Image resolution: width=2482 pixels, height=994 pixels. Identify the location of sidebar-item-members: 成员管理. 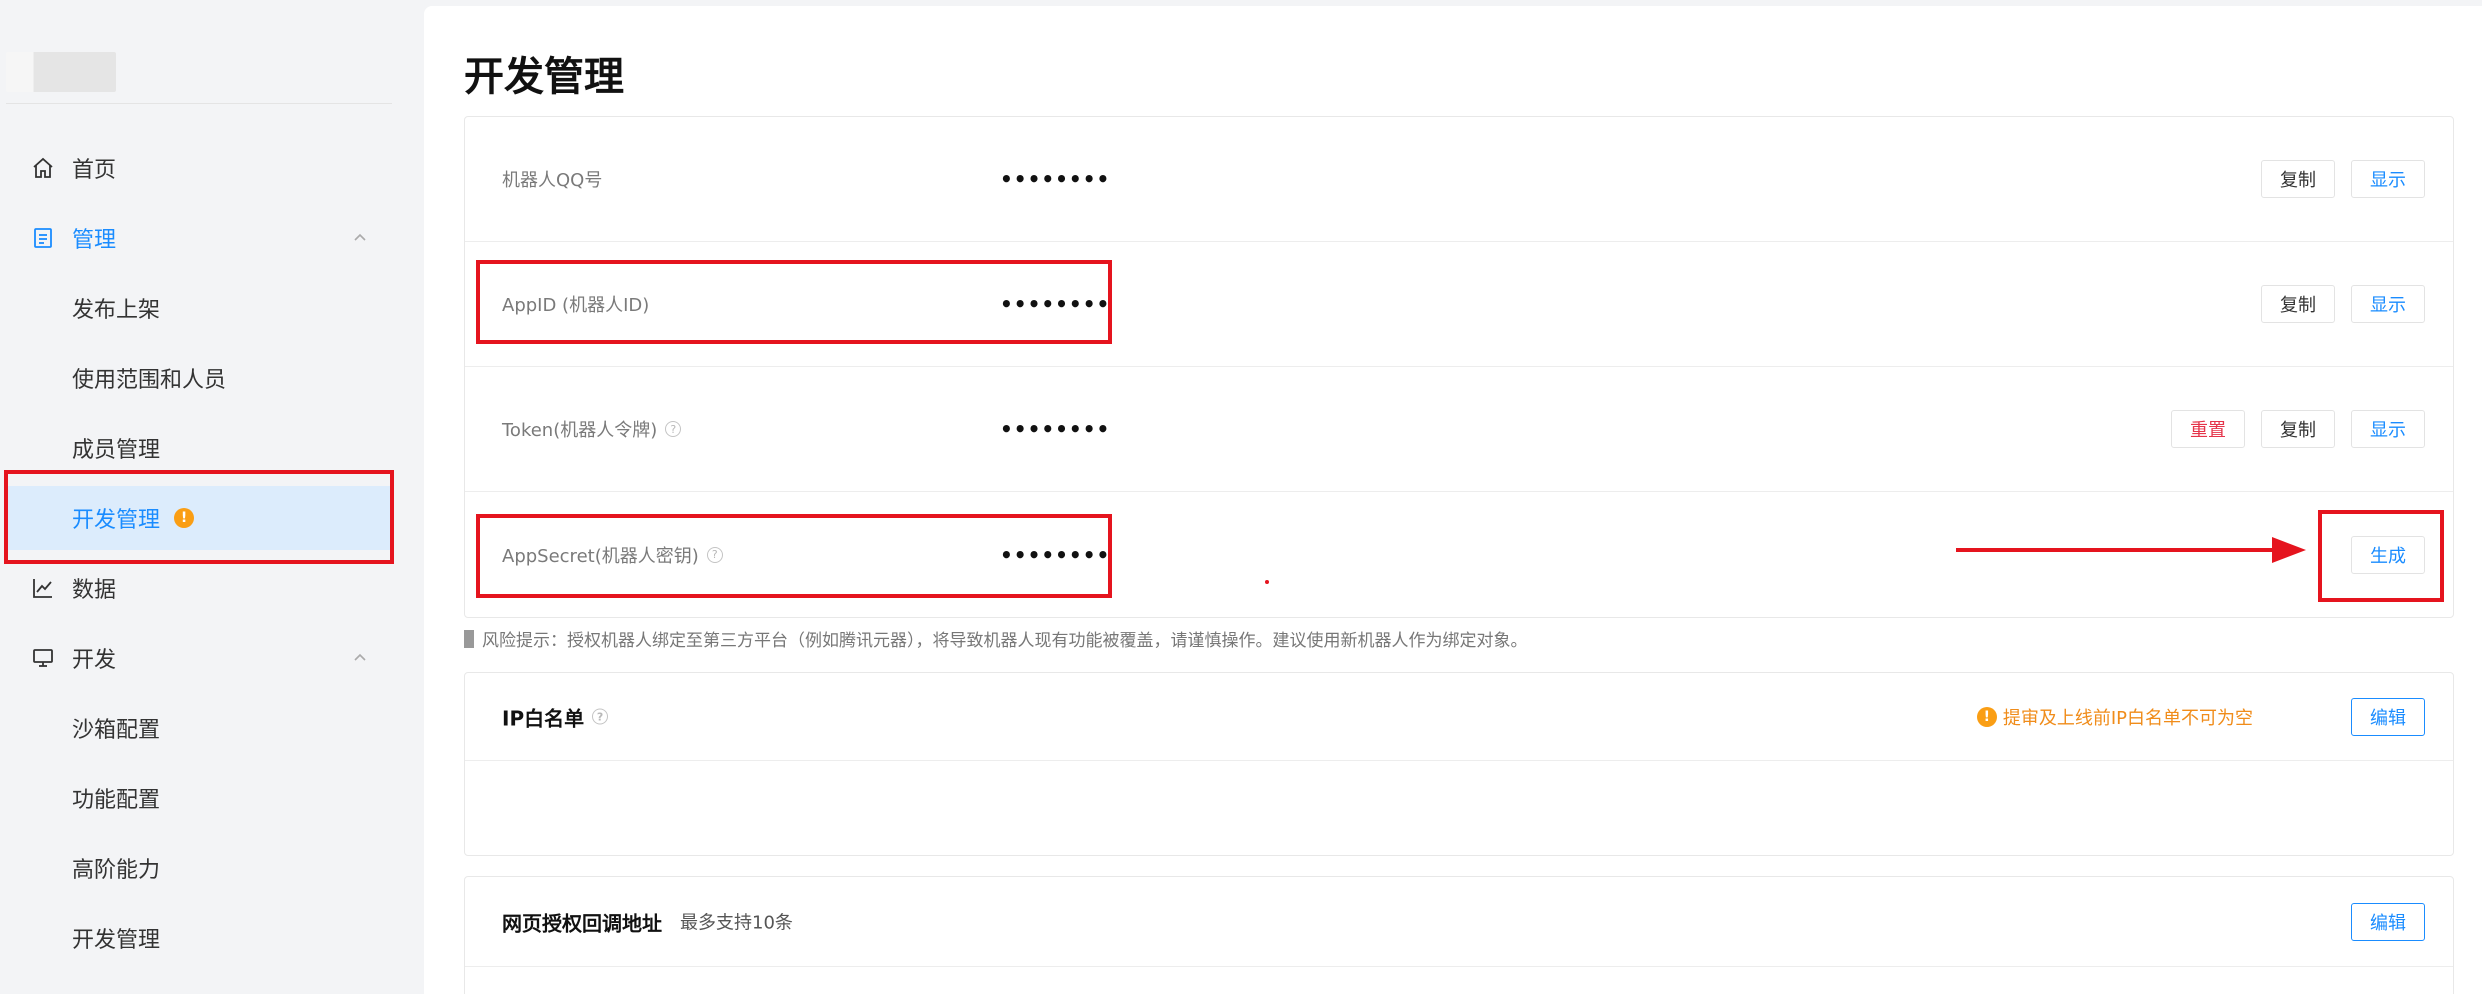
(196, 448).